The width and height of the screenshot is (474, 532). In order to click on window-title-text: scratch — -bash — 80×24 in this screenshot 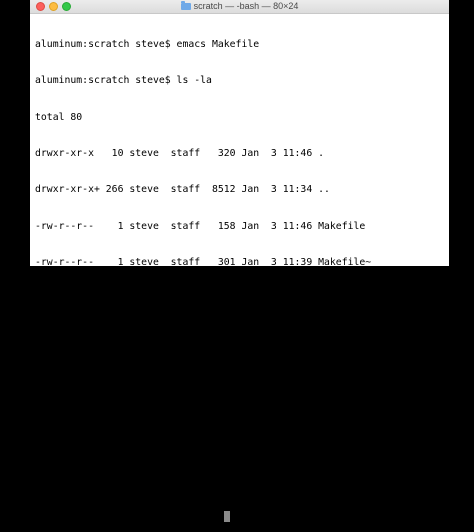, I will do `click(246, 6)`.